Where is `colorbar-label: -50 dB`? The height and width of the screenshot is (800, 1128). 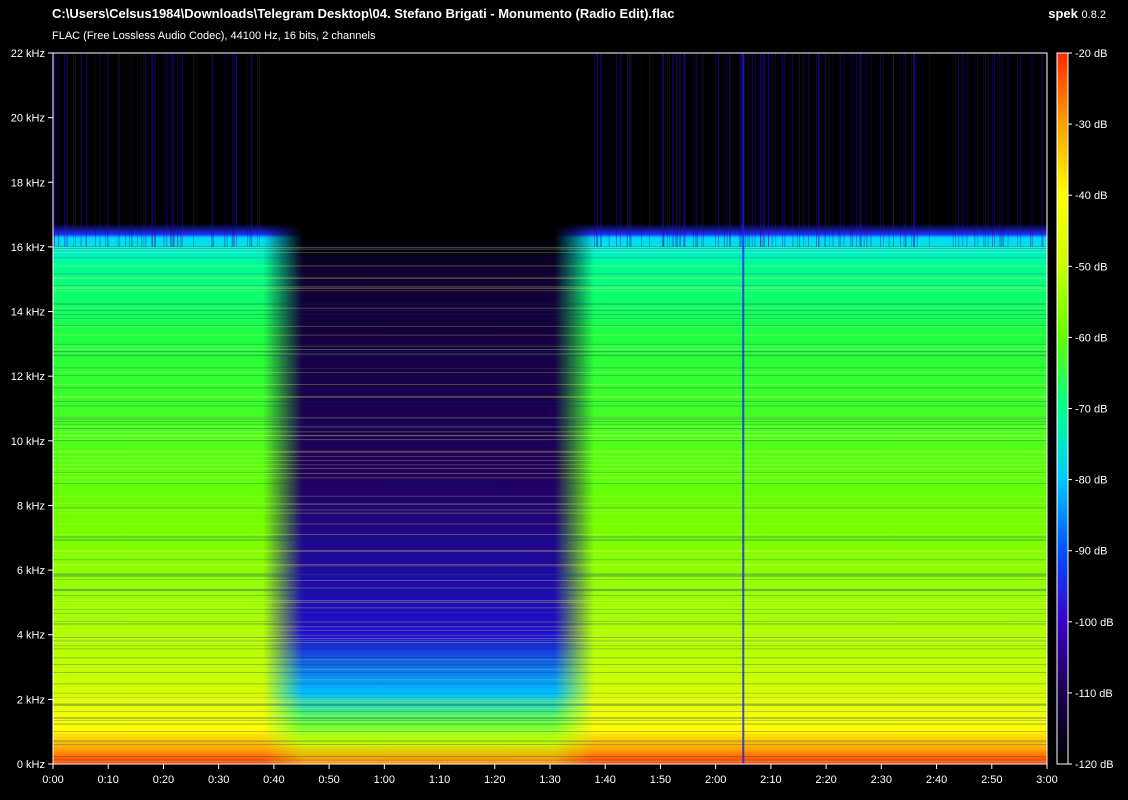
colorbar-label: -50 dB is located at coordinates (1091, 267).